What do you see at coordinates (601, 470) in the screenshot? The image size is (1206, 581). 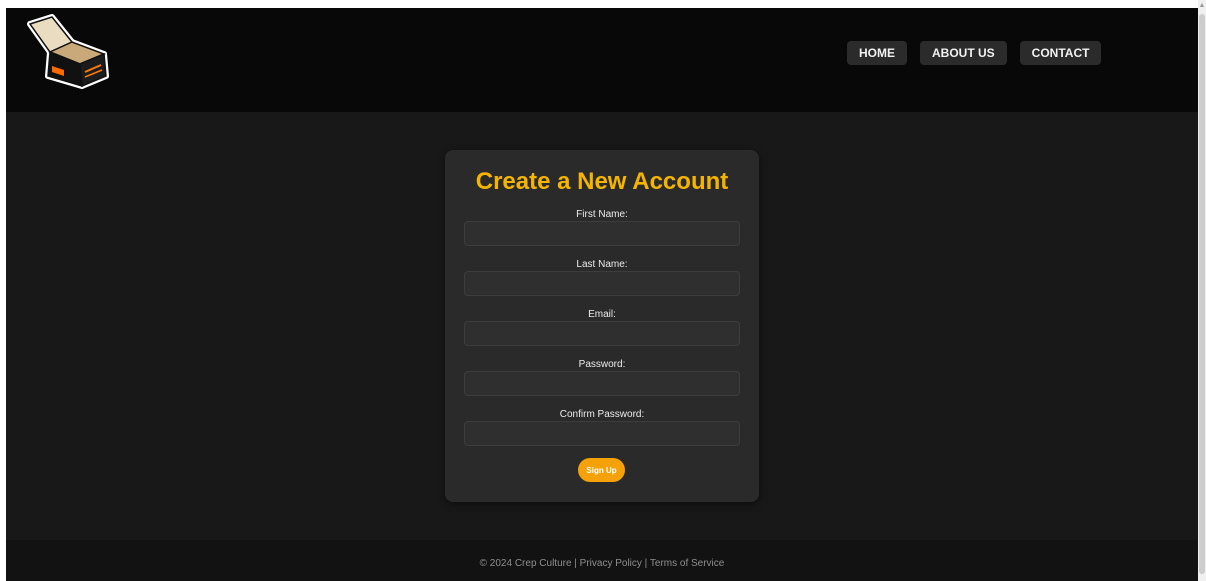 I see `sign-up-button: Sign Up` at bounding box center [601, 470].